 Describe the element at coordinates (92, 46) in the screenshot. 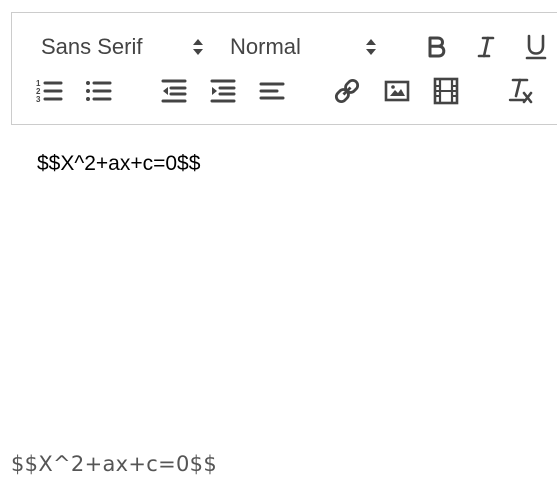

I see `font-family-label: Sans Serif` at that location.